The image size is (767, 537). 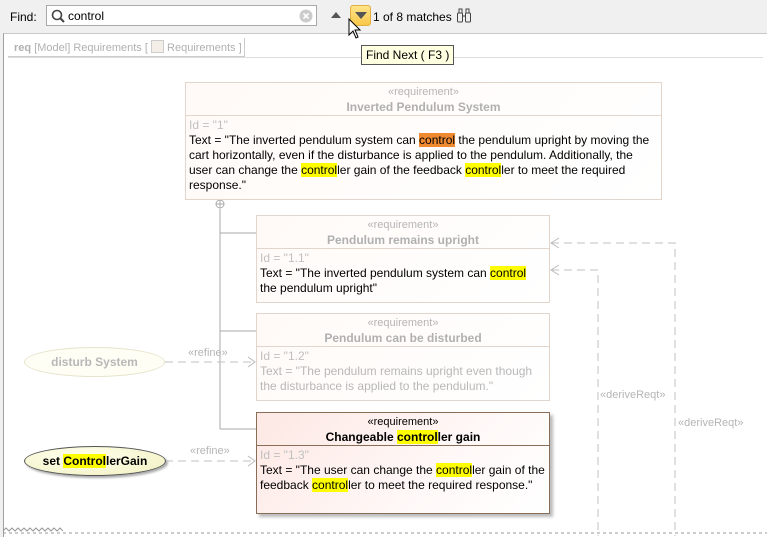 I want to click on text-segment: Inverted Pendulum System, so click(x=423, y=107).